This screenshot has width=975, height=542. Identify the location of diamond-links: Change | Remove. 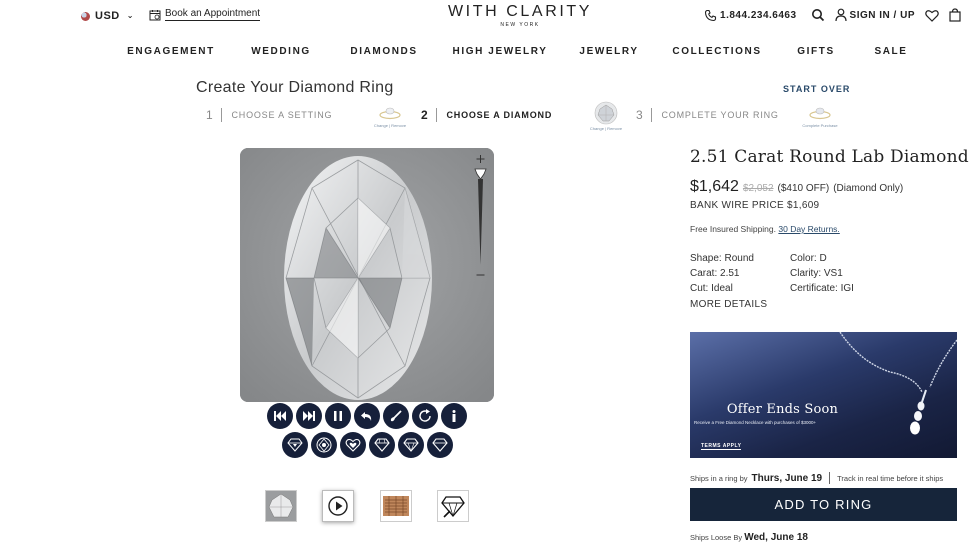
(606, 128).